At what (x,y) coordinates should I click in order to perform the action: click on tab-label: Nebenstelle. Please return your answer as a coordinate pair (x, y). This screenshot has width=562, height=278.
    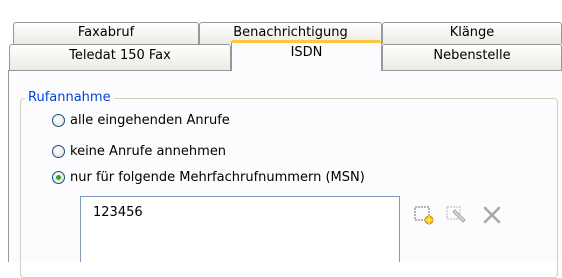
    Looking at the image, I should click on (472, 55).